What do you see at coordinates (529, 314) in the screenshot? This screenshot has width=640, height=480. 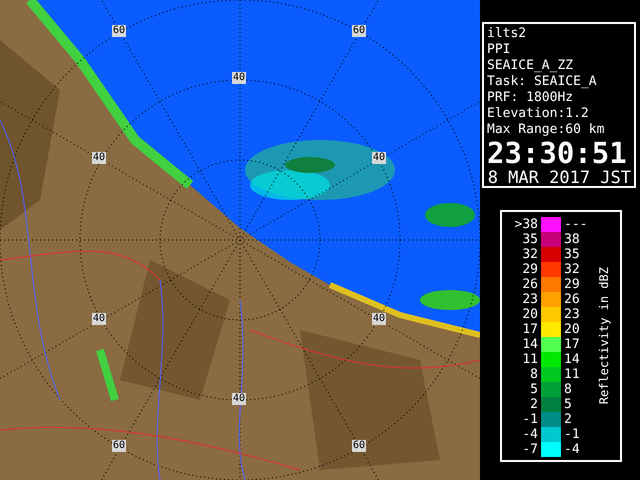 I see `legend-low-label: 20` at bounding box center [529, 314].